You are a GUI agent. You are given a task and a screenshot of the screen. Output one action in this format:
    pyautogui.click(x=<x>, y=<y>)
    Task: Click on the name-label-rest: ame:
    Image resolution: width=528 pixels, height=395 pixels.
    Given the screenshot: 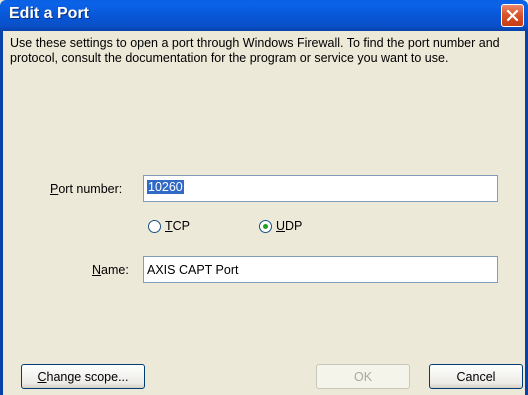 What is the action you would take?
    pyautogui.click(x=115, y=270)
    